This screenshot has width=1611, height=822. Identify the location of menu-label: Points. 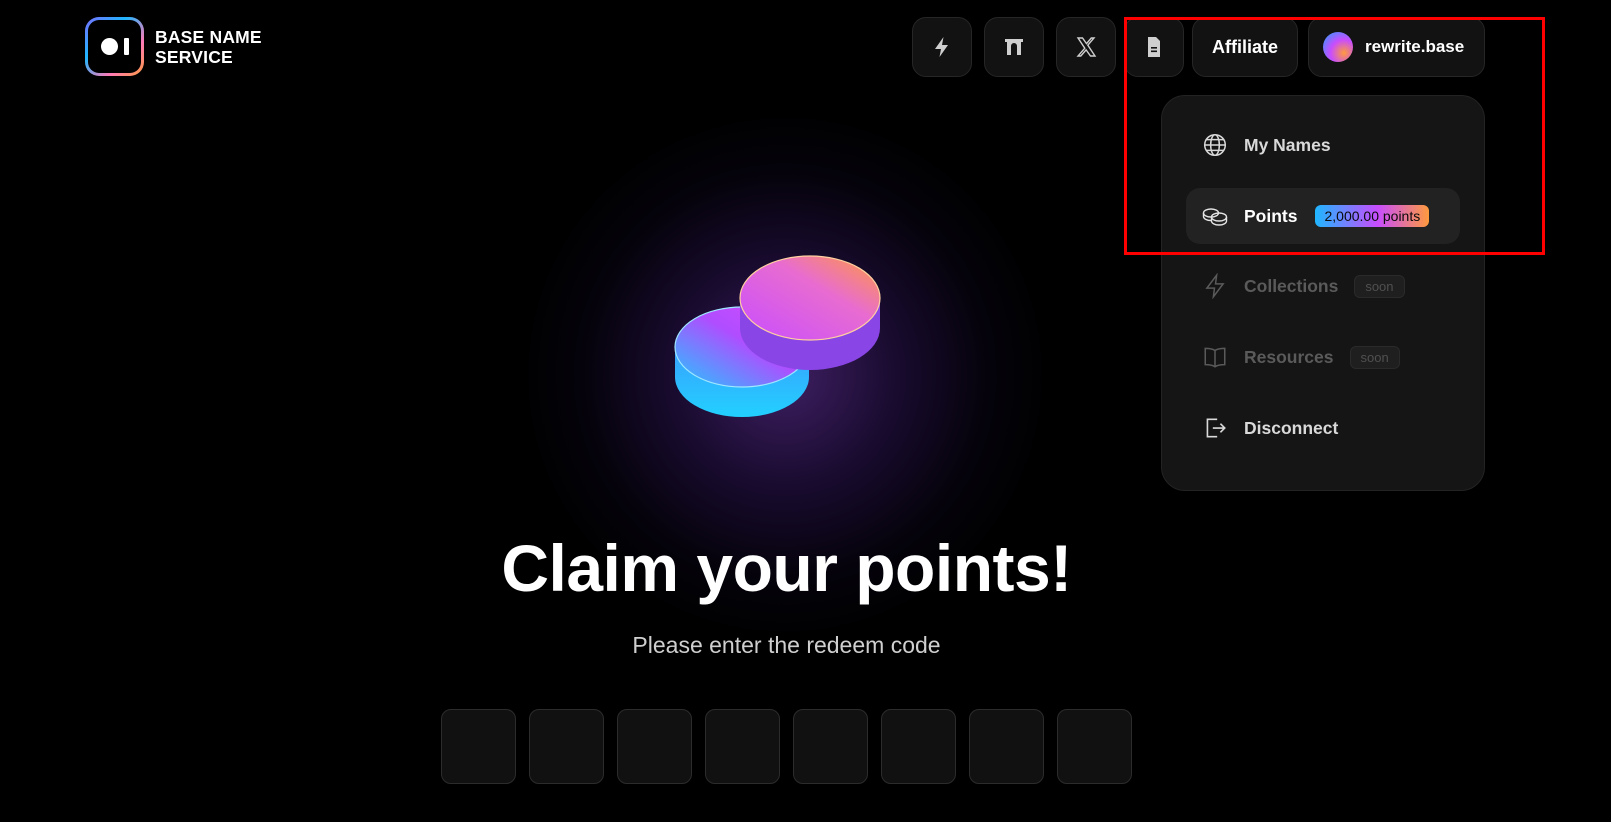
(1271, 215).